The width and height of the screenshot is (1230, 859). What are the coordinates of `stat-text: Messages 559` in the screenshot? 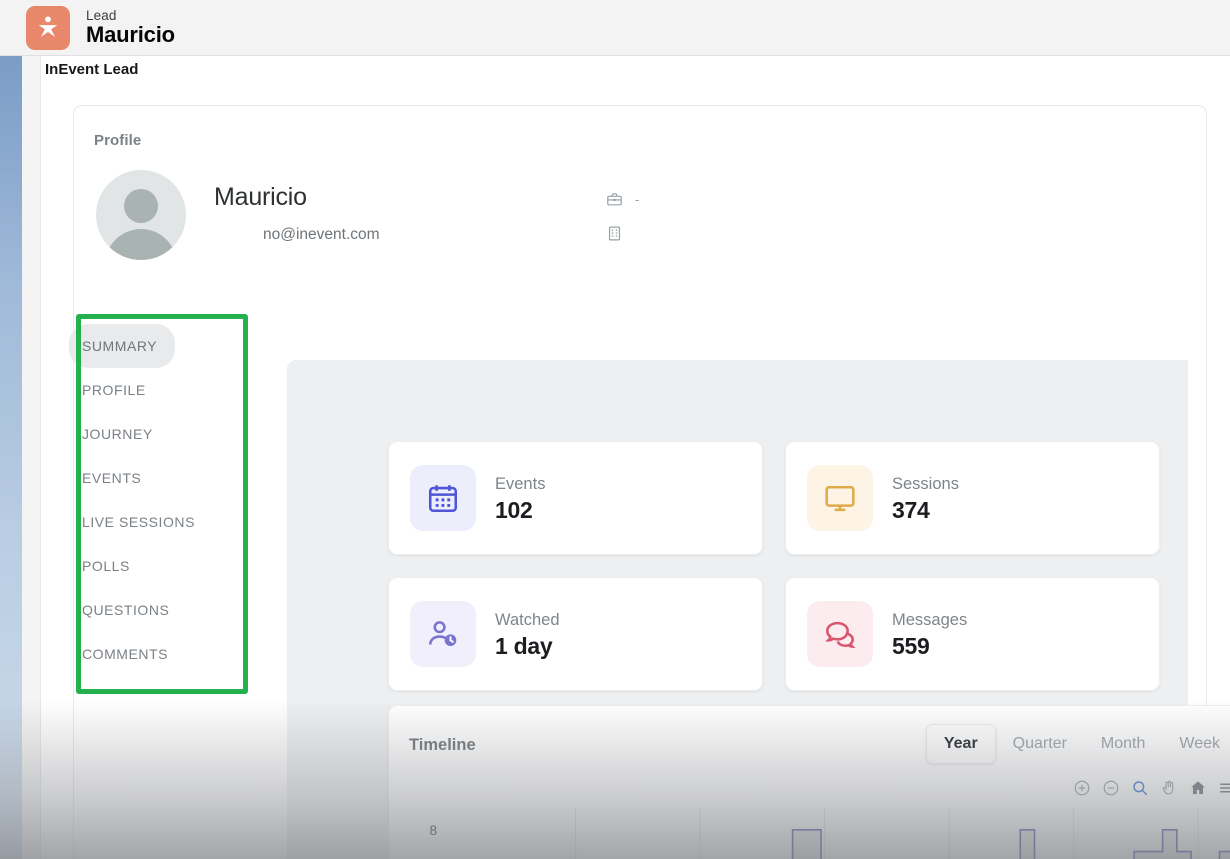 It's located at (929, 634).